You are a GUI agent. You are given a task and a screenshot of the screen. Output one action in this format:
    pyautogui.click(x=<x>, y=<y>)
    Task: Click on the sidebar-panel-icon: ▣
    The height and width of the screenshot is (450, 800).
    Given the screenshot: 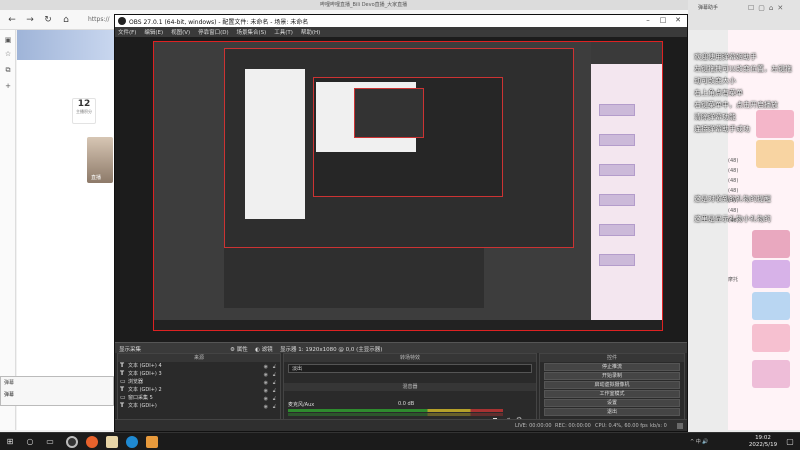 What is the action you would take?
    pyautogui.click(x=8, y=41)
    